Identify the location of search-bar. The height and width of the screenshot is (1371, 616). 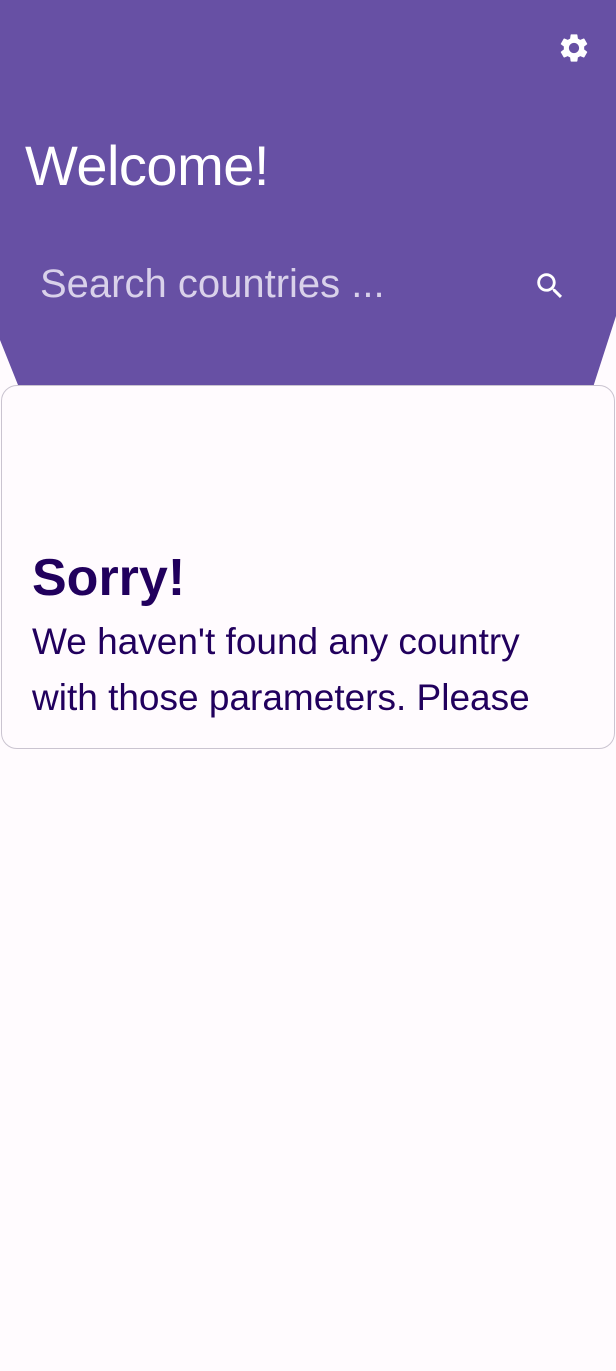
(308, 284).